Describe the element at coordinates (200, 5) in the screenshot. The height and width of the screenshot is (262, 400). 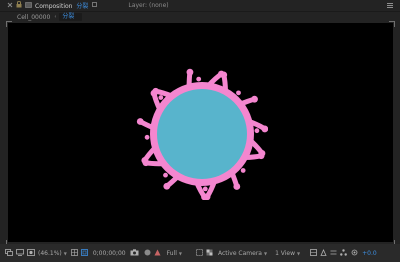
I see `panel-tab-bar: Composition 分裂 Layer: (none)` at that location.